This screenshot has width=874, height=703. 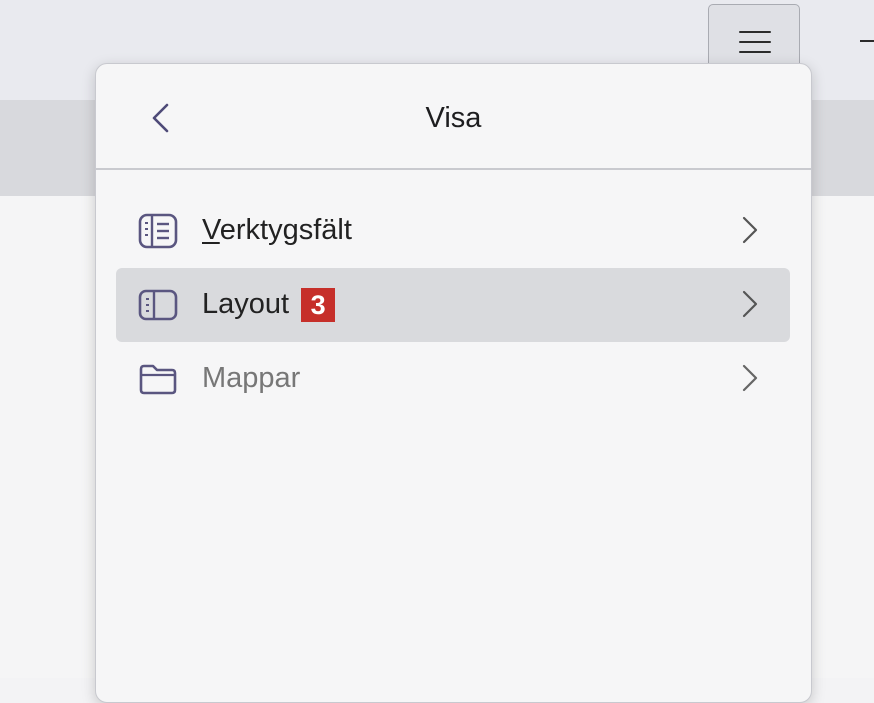 What do you see at coordinates (318, 305) in the screenshot?
I see `step-badge: 3` at bounding box center [318, 305].